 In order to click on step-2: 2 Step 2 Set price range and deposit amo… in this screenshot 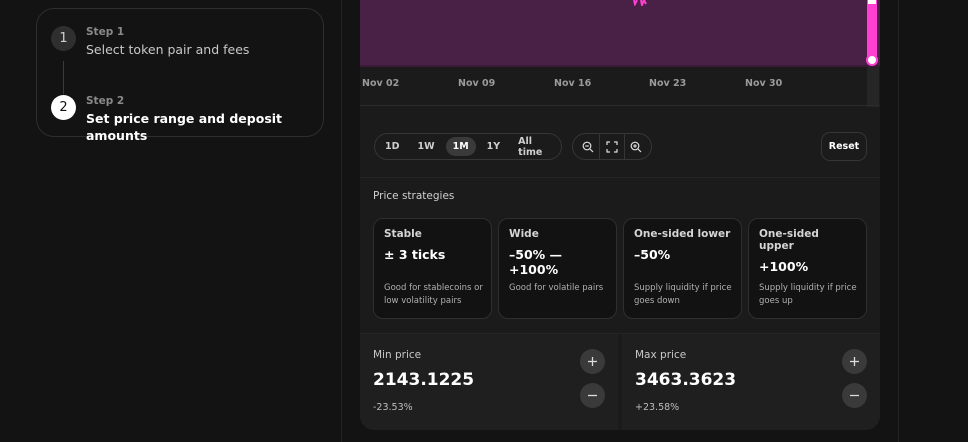, I will do `click(187, 119)`.